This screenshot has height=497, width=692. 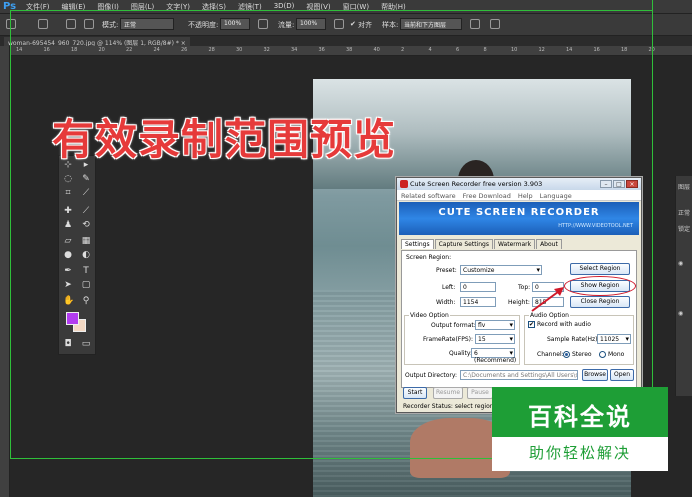 I want to click on preset-select: Customize, so click(x=501, y=270).